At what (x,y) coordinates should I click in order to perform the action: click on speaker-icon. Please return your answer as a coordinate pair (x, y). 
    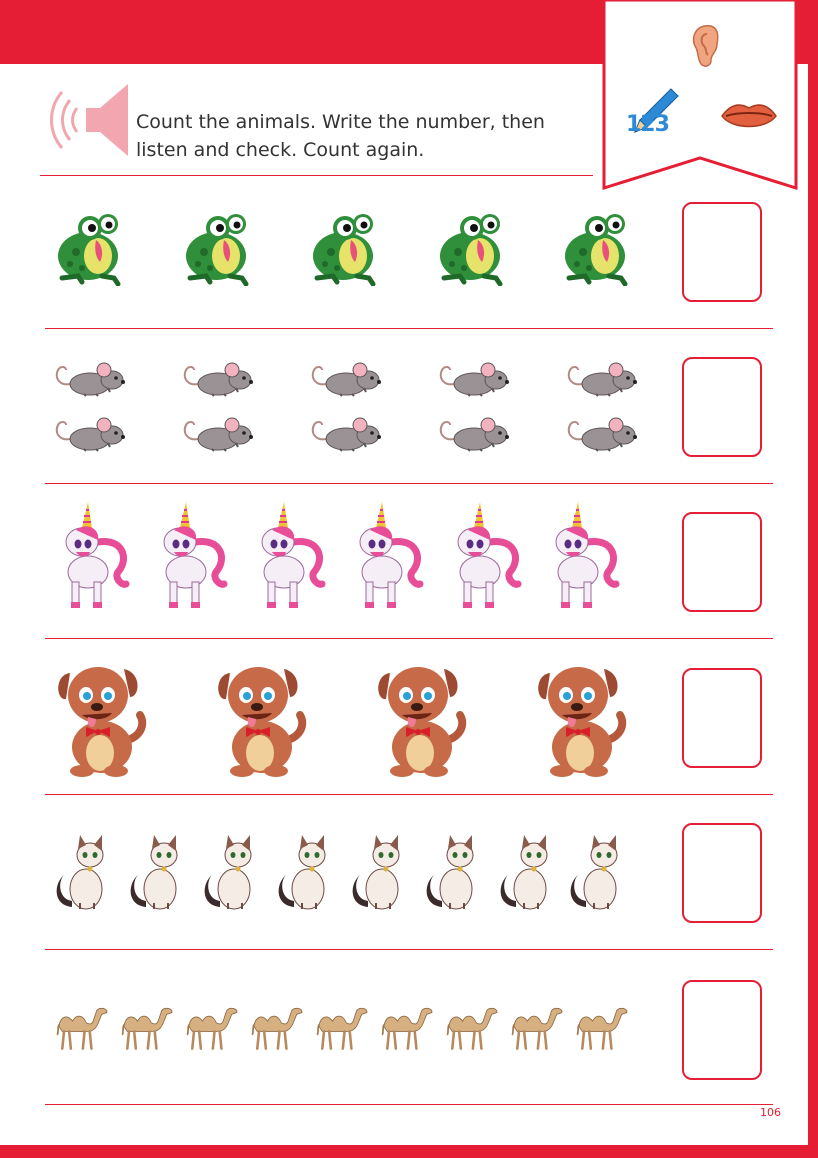
    Looking at the image, I should click on (90, 120).